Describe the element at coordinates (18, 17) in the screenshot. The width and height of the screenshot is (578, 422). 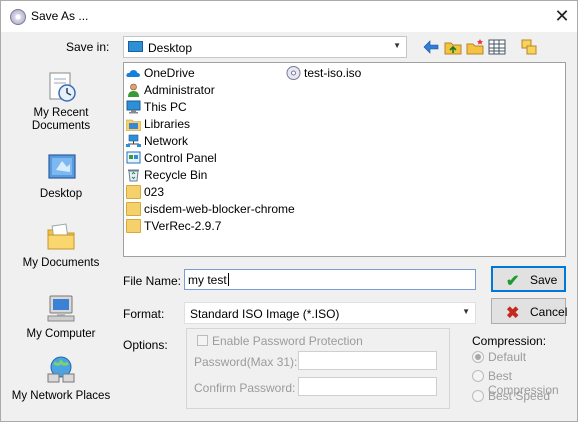
I see `disc-app-icon` at that location.